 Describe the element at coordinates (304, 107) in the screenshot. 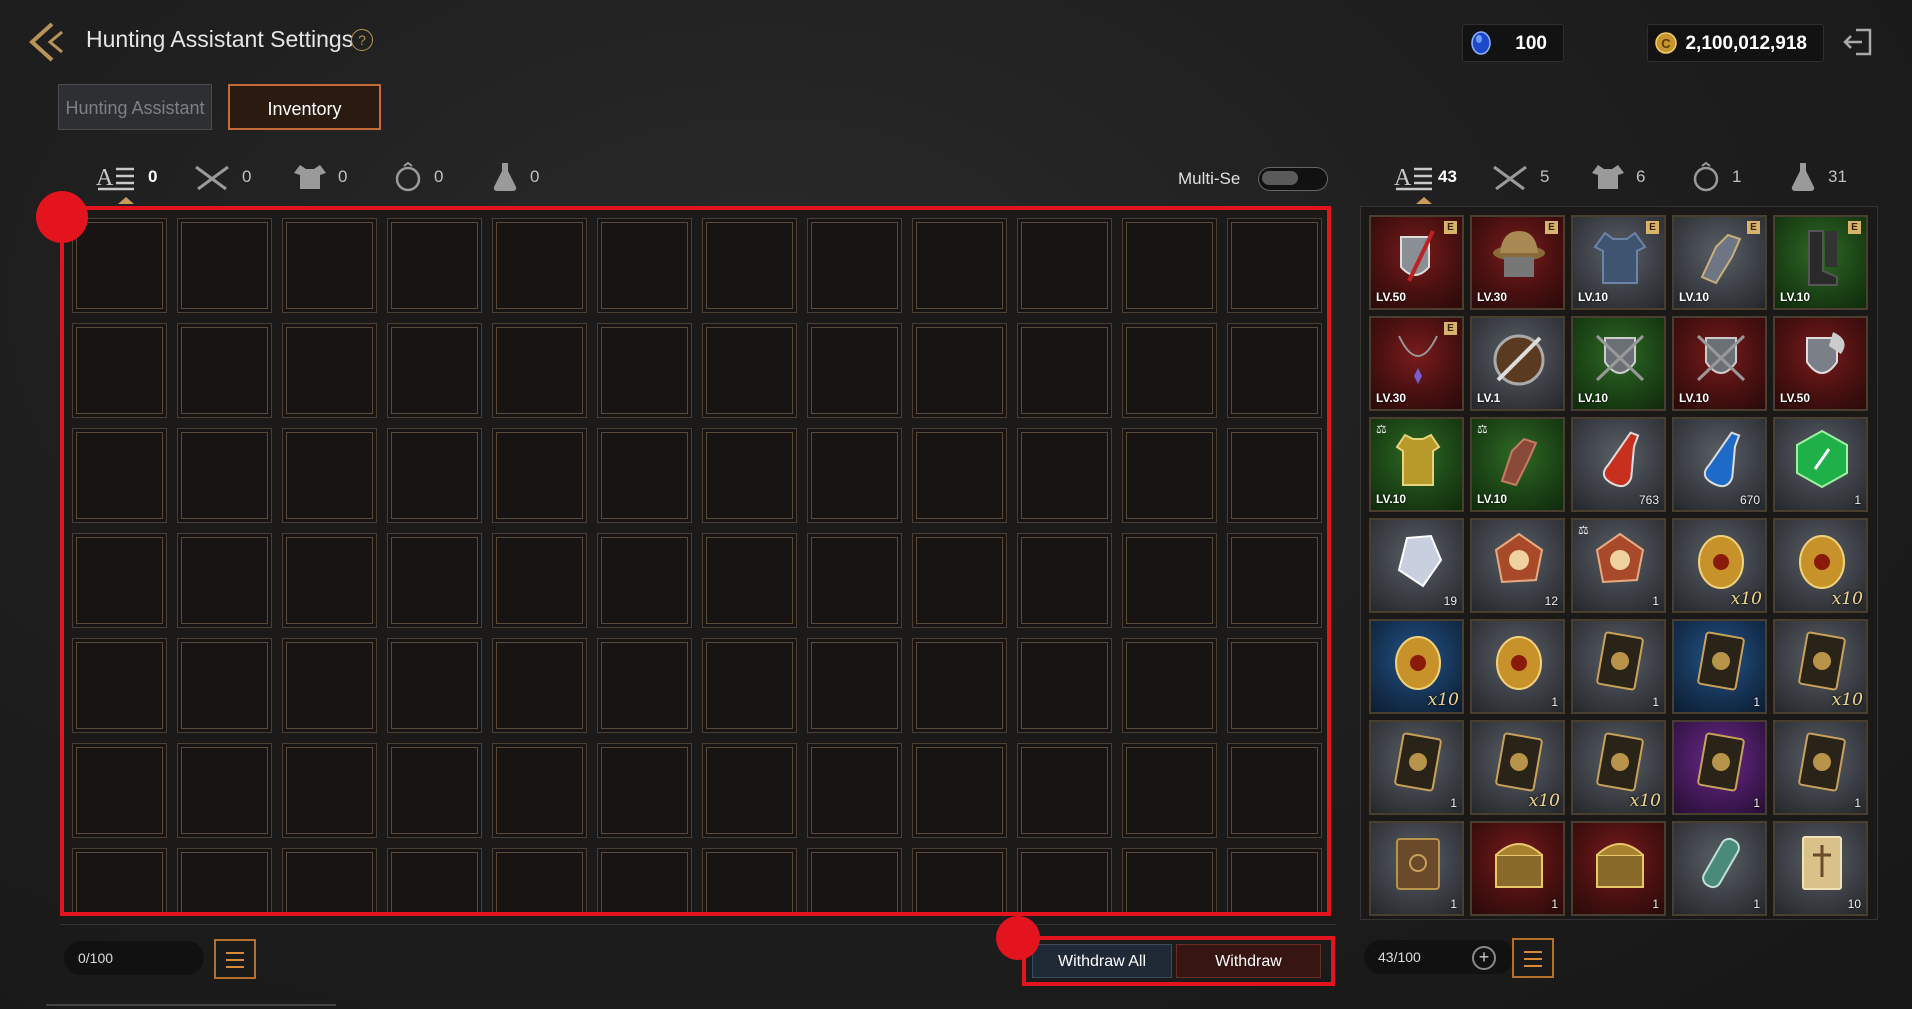

I see `tab-inventory: Inventory` at that location.